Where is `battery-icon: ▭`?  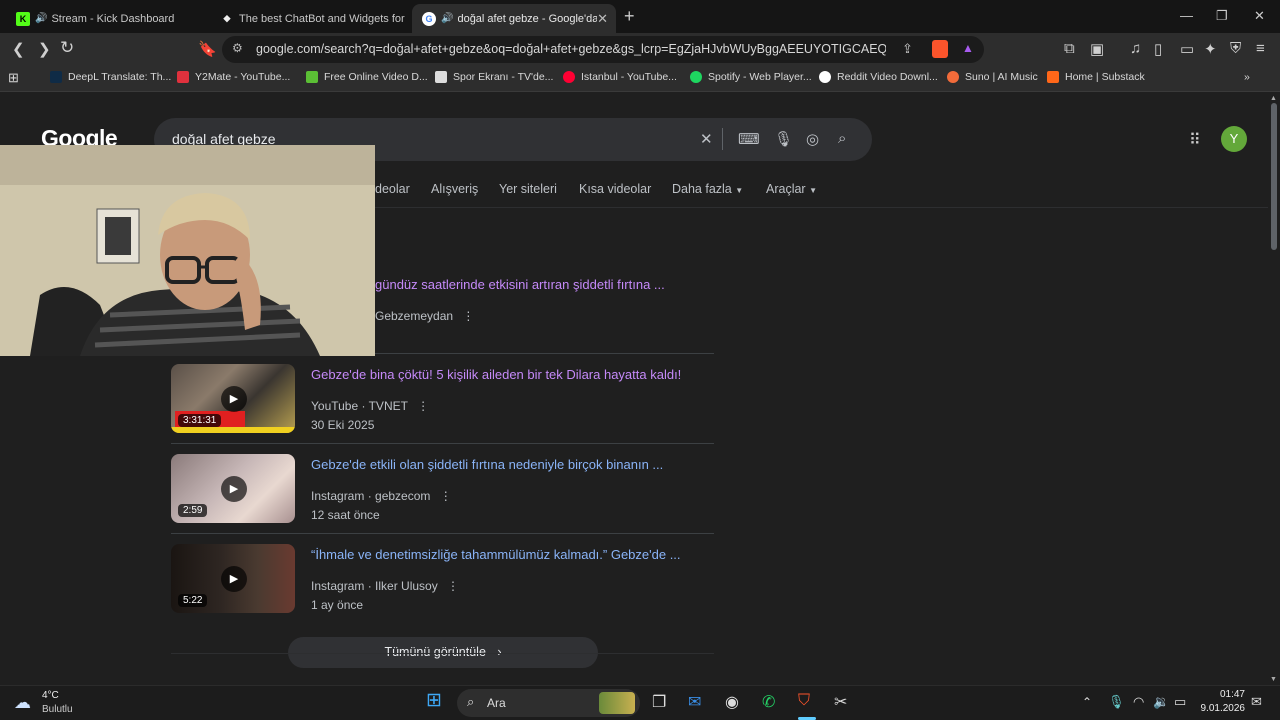 battery-icon: ▭ is located at coordinates (1180, 702).